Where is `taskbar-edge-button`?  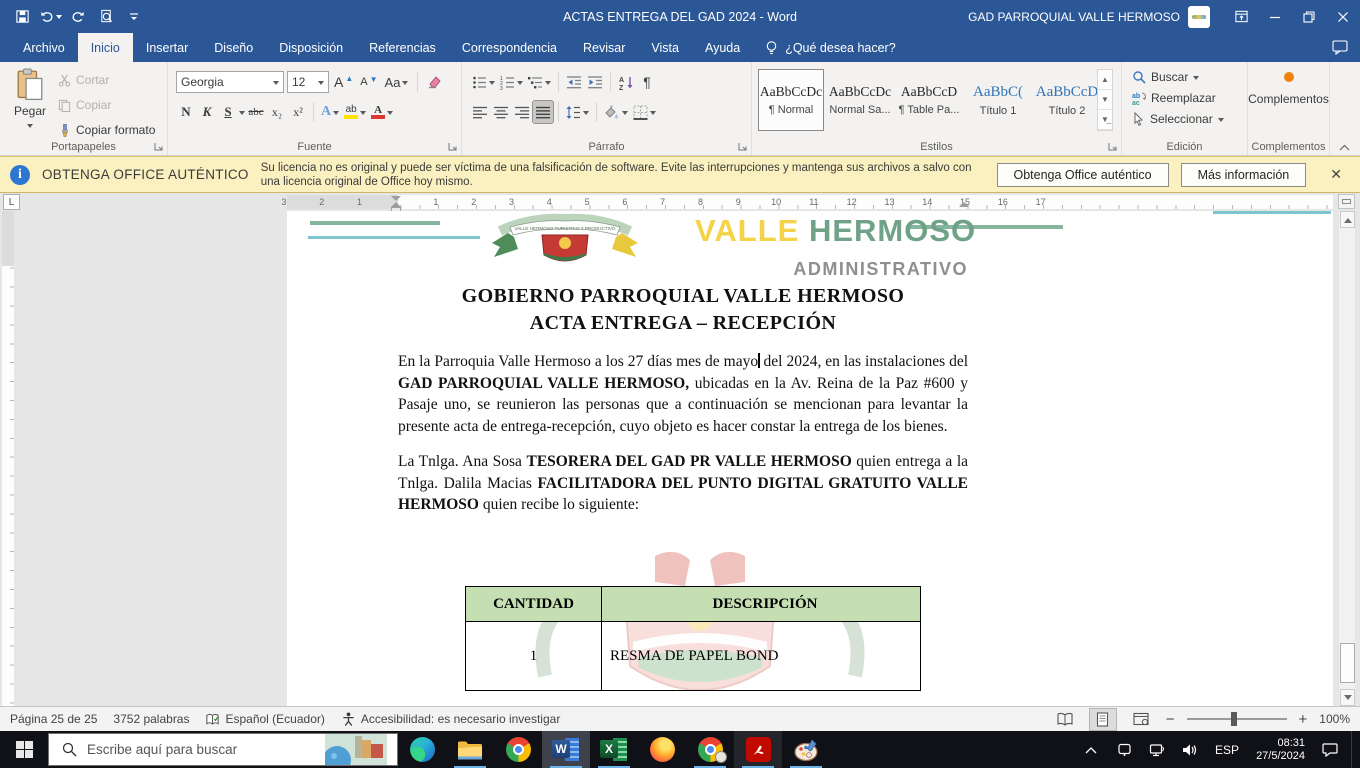
taskbar-edge-button is located at coordinates (422, 749).